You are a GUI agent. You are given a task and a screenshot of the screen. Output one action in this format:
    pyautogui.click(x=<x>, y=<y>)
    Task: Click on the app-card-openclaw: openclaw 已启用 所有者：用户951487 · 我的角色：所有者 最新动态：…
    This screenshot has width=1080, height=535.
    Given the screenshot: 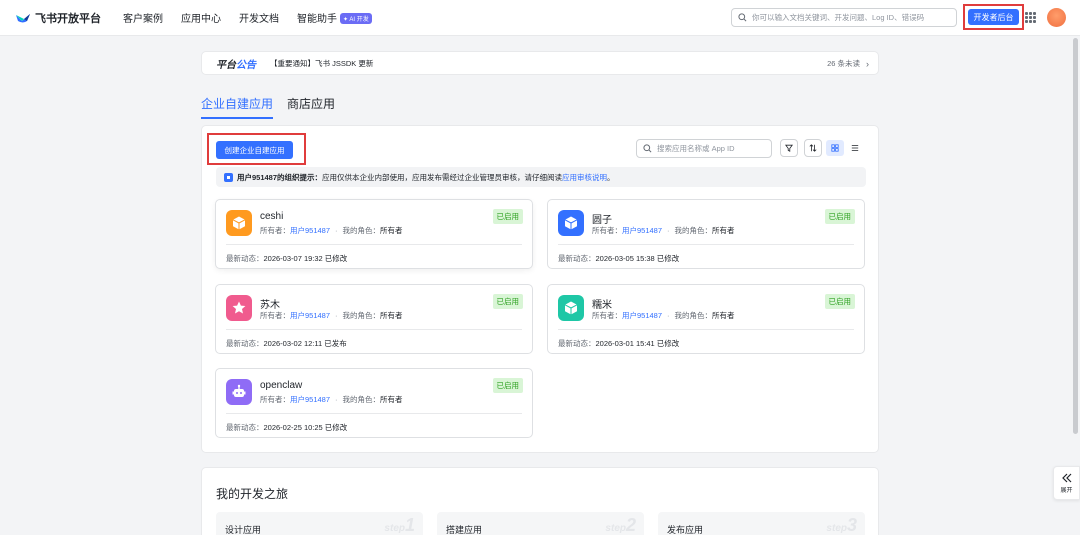 What is the action you would take?
    pyautogui.click(x=374, y=403)
    